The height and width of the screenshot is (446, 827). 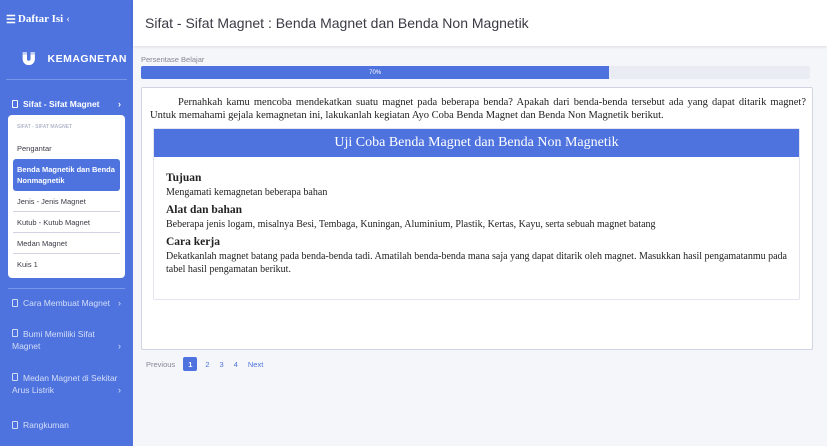 I want to click on sidebar-item-medan-arus-listrik: Medan Magnet di Sekitar Arus Listrik ›, so click(x=66, y=386).